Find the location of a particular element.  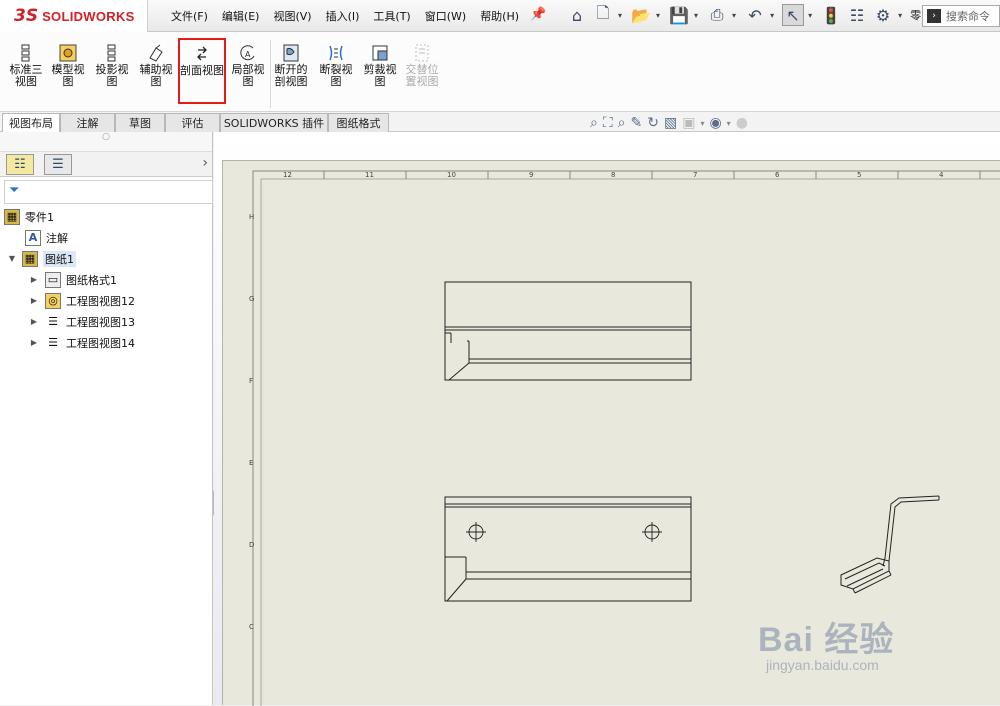

auxiliary-view-icon is located at coordinates (156, 53).